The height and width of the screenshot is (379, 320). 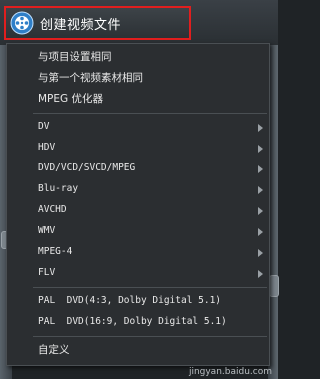 What do you see at coordinates (138, 57) in the screenshot?
I see `menu-item-same-as-project: 与项目设置相同` at bounding box center [138, 57].